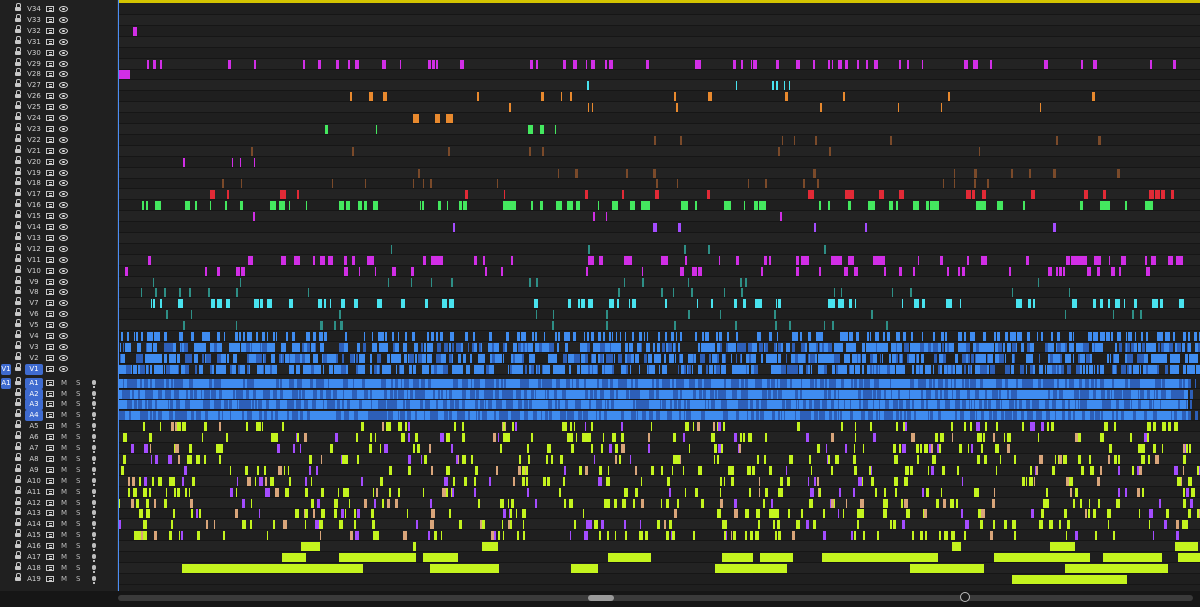 The image size is (1200, 607). What do you see at coordinates (78, 481) in the screenshot?
I see `solo-button: S` at bounding box center [78, 481].